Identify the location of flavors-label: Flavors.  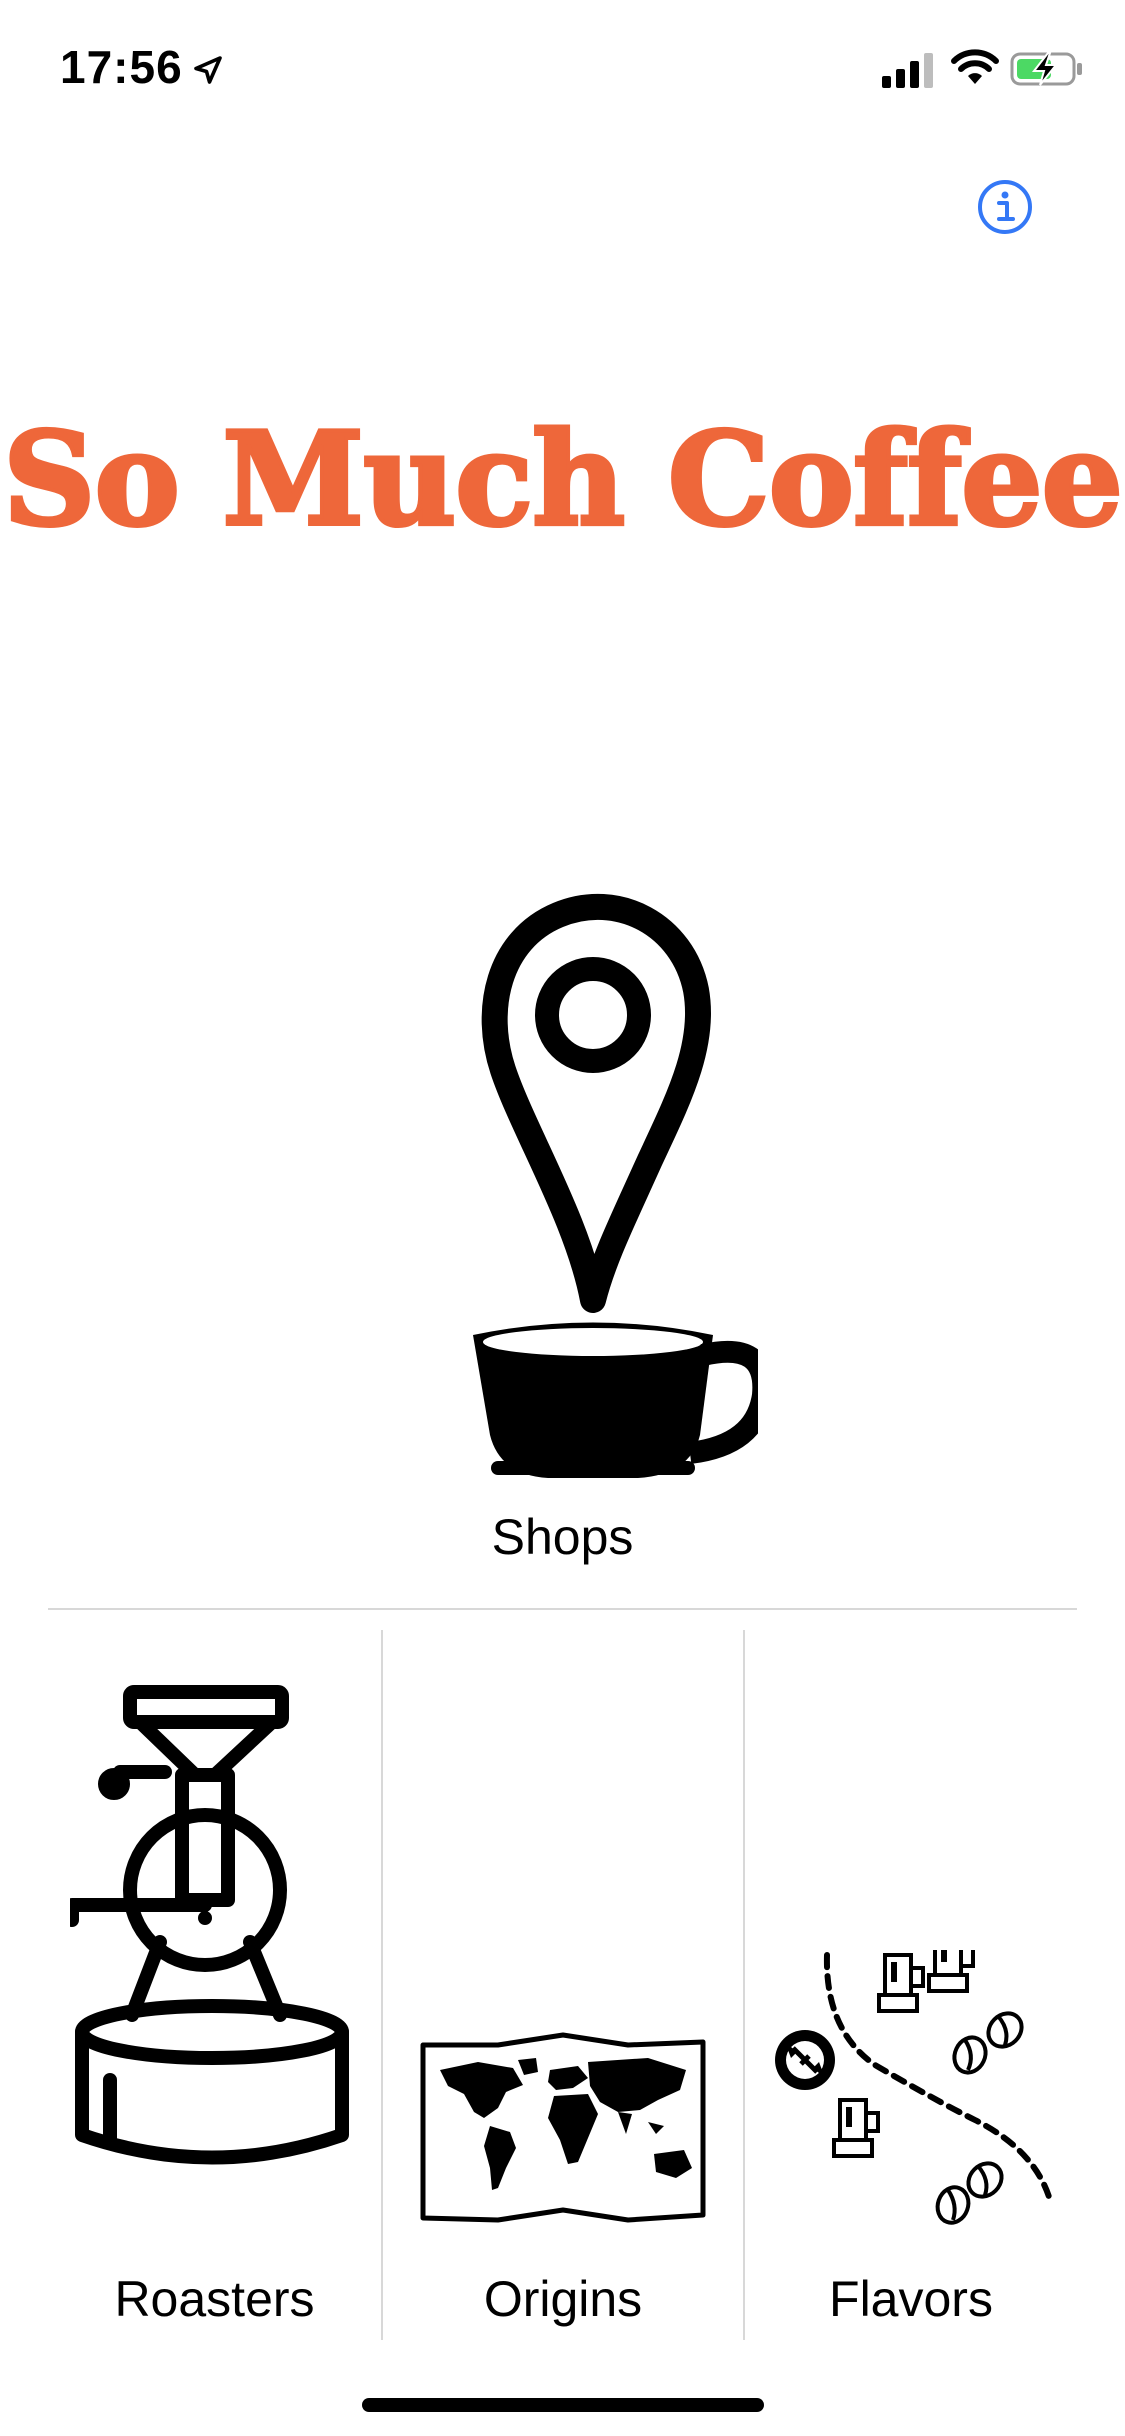
(911, 2299).